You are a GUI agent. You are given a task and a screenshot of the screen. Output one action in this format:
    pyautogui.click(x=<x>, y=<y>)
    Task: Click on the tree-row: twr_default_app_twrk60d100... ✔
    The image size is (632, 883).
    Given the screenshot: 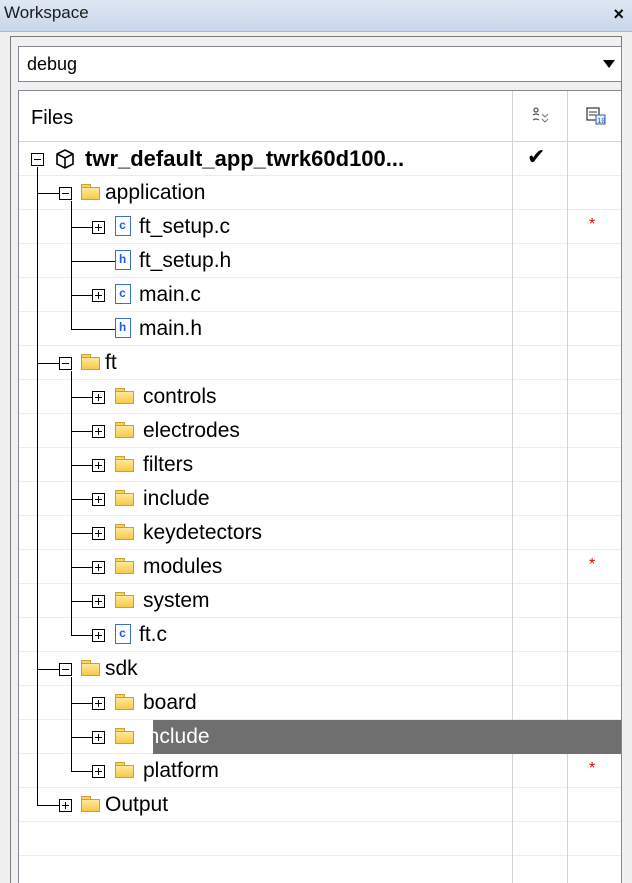 What is the action you would take?
    pyautogui.click(x=320, y=159)
    